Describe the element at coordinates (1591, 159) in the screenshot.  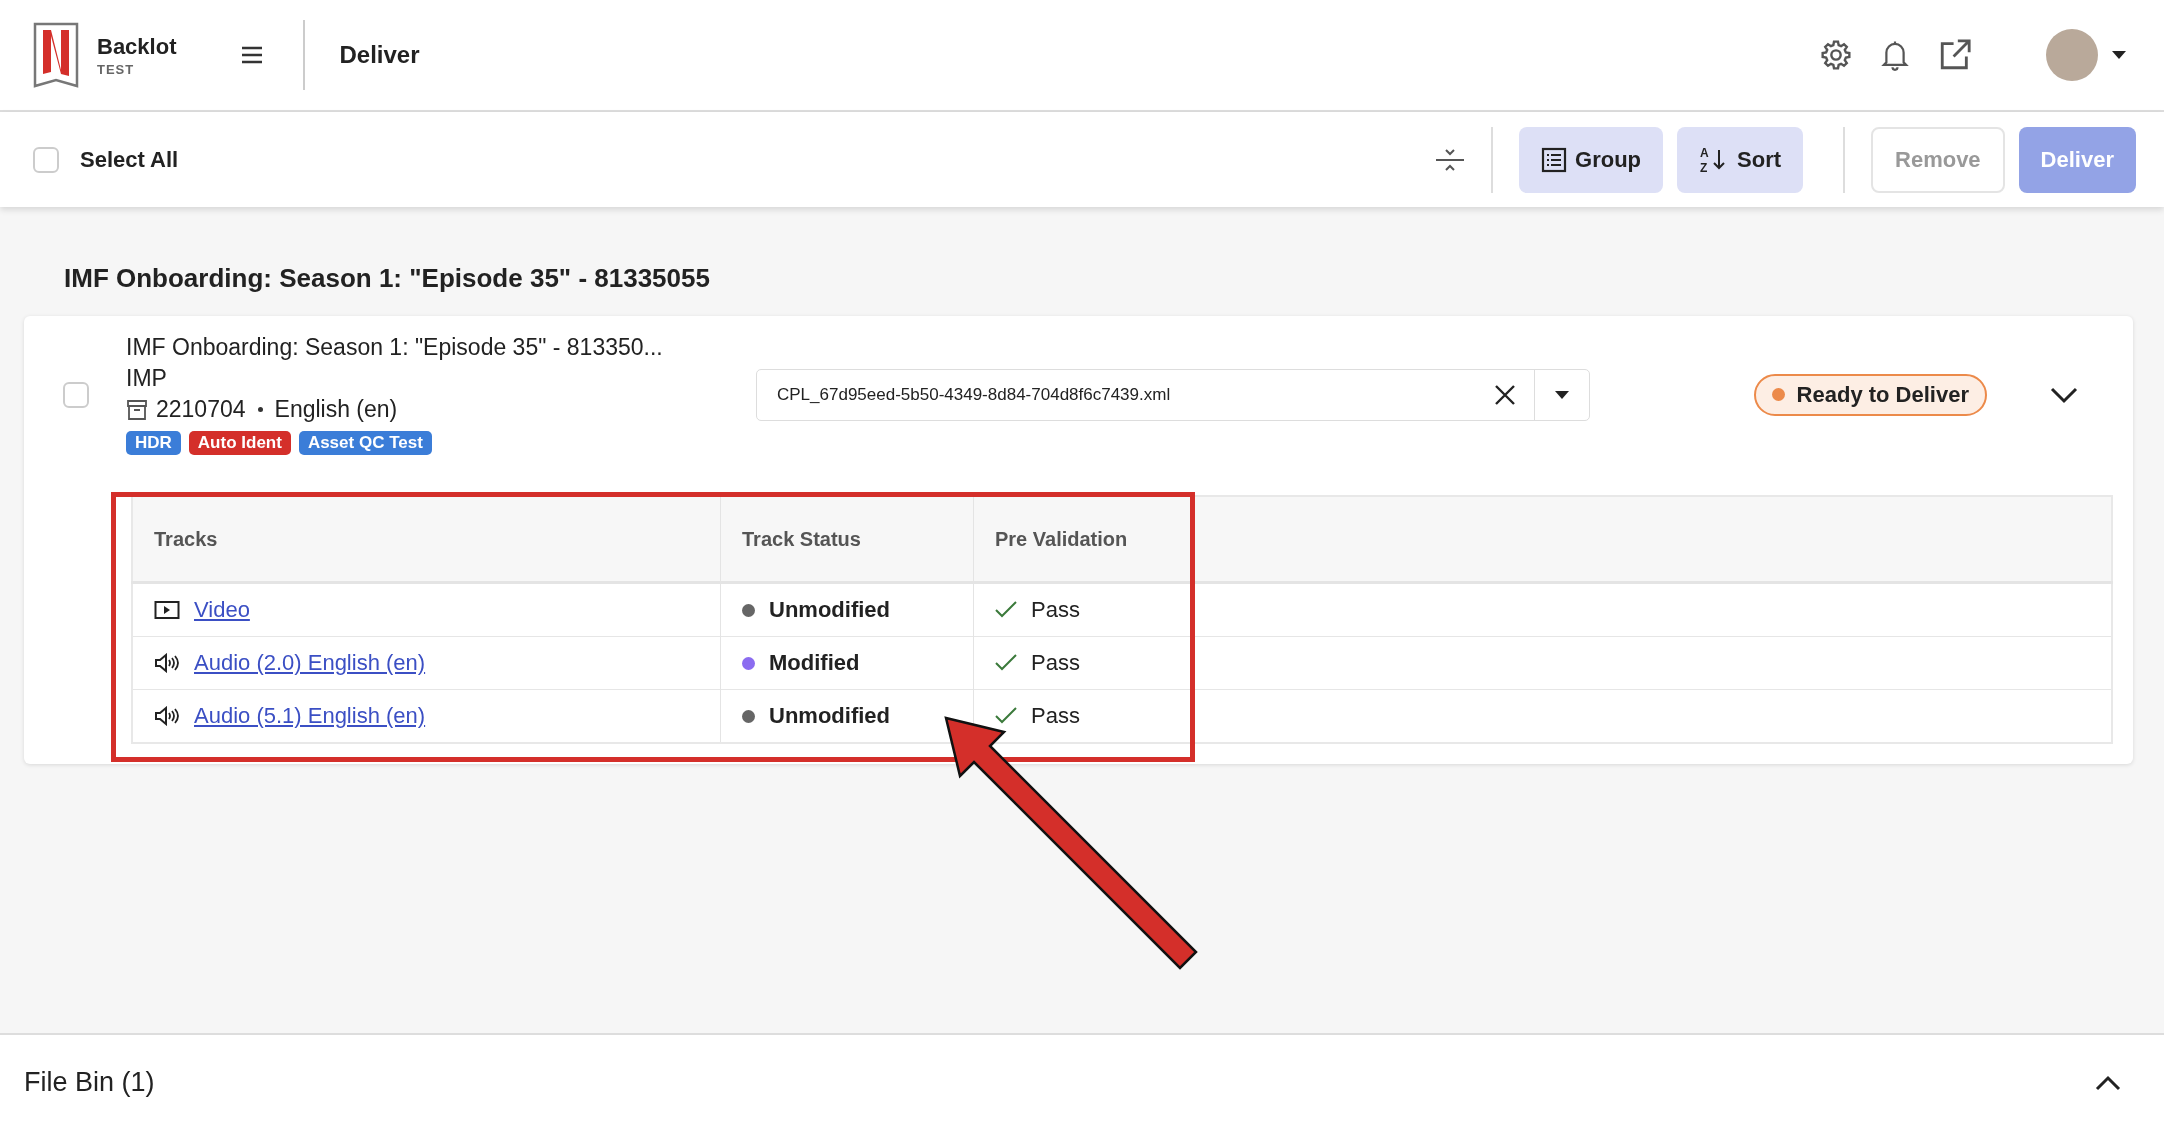
I see `group-button: Group` at that location.